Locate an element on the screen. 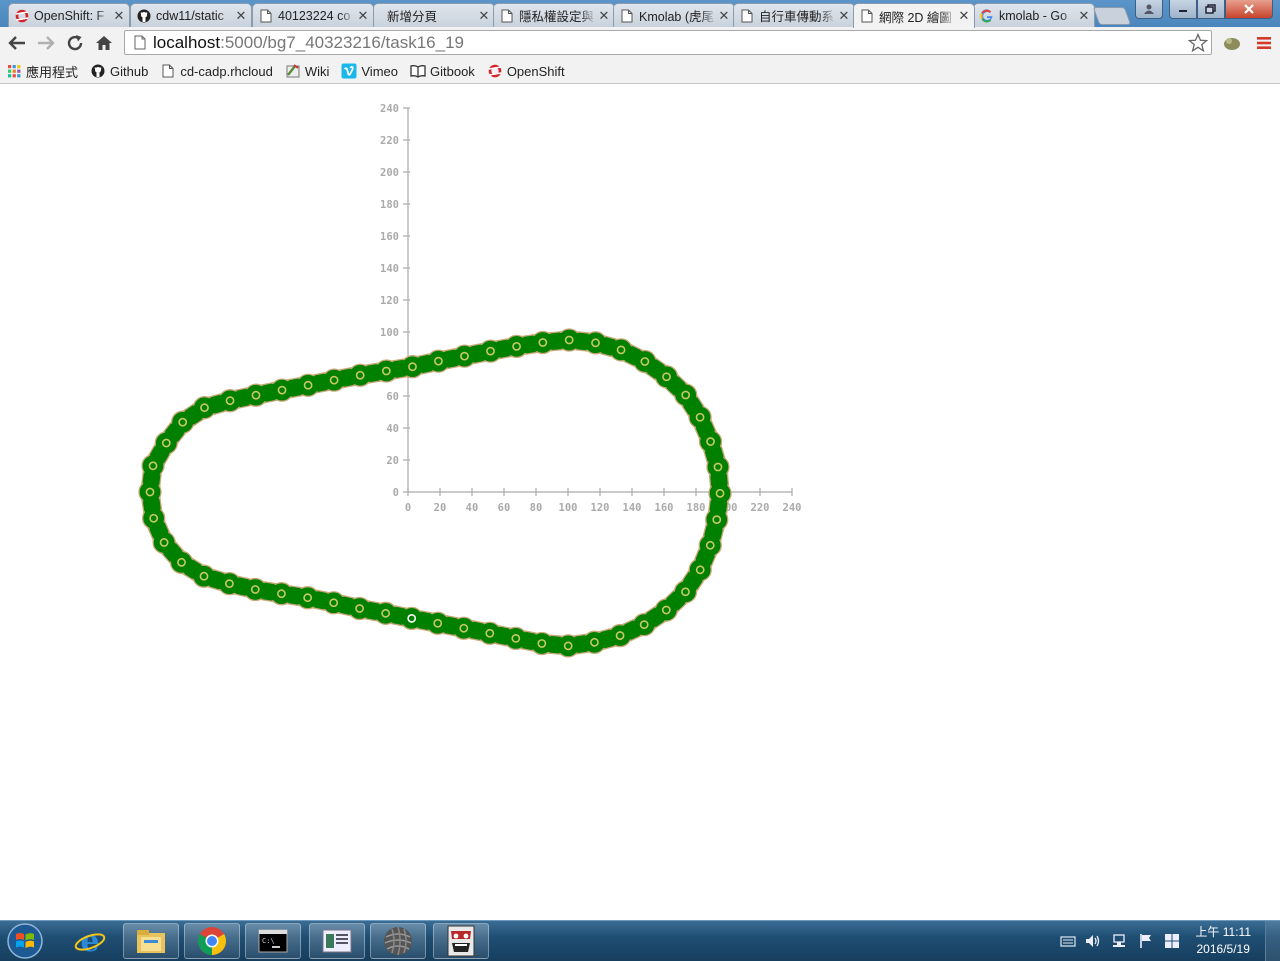 Image resolution: width=1280 pixels, height=961 pixels. bookmark-label: OpenShift is located at coordinates (535, 71).